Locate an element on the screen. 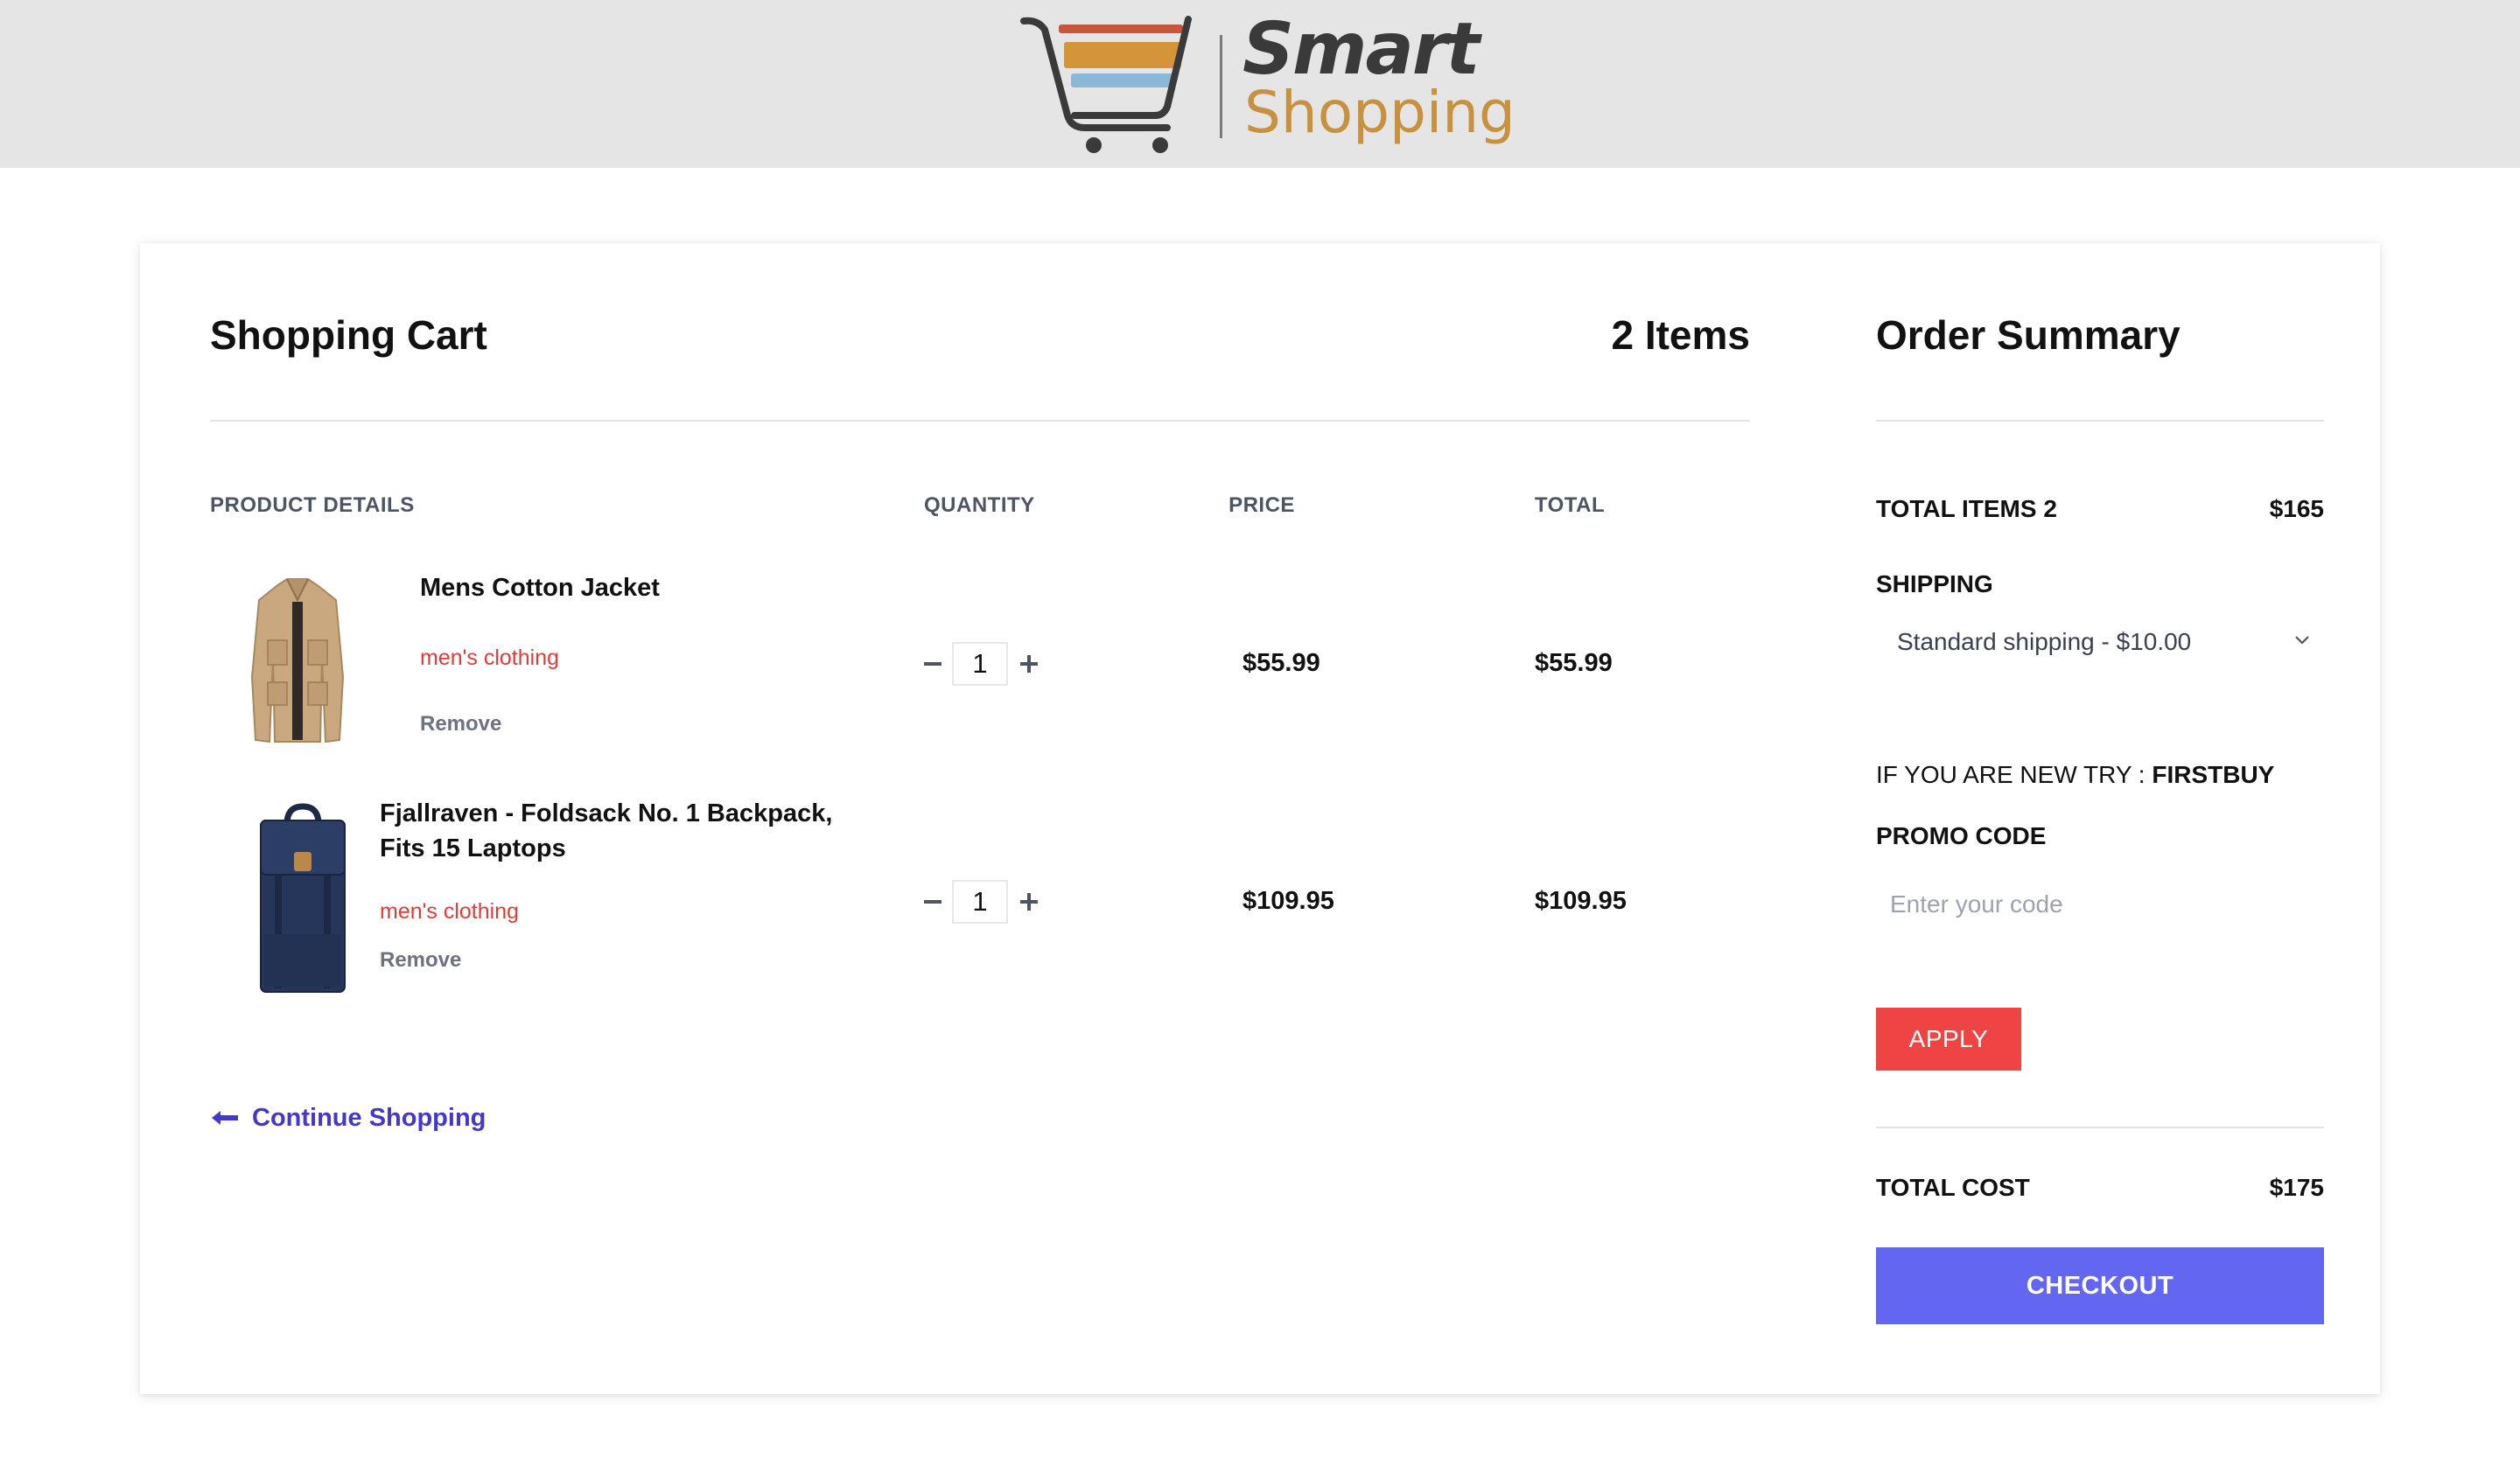 The height and width of the screenshot is (1466, 2520). promo-code-input is located at coordinates (2100, 905).